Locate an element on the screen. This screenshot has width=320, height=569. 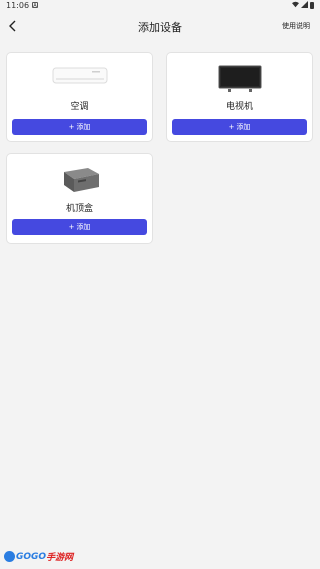
page-title: 添加设备 is located at coordinates (160, 27).